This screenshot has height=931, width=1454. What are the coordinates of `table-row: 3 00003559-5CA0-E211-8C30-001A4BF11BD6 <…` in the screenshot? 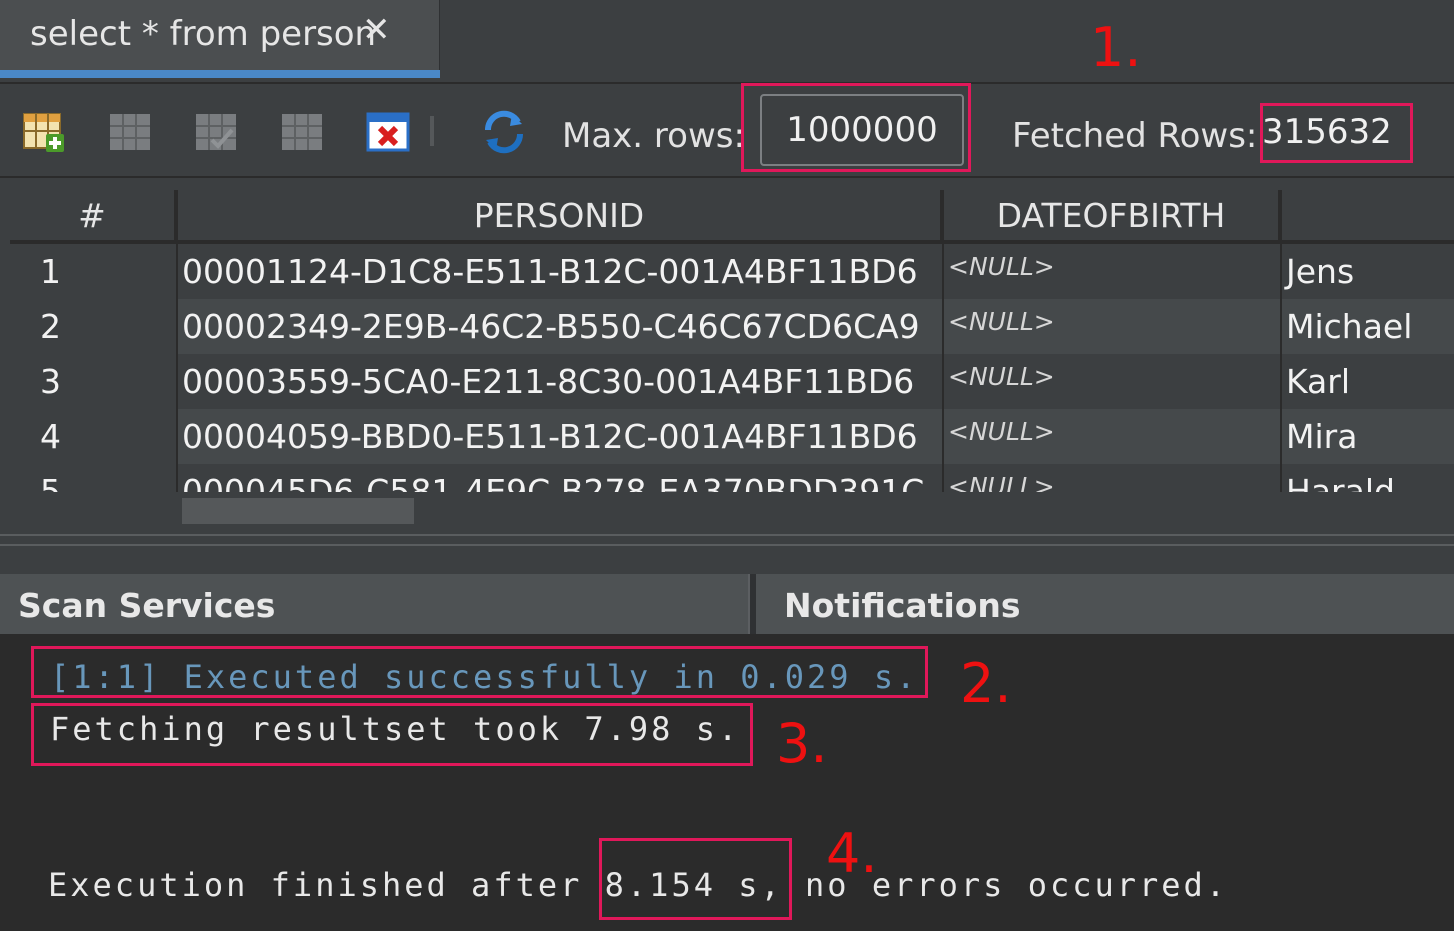 It's located at (732, 381).